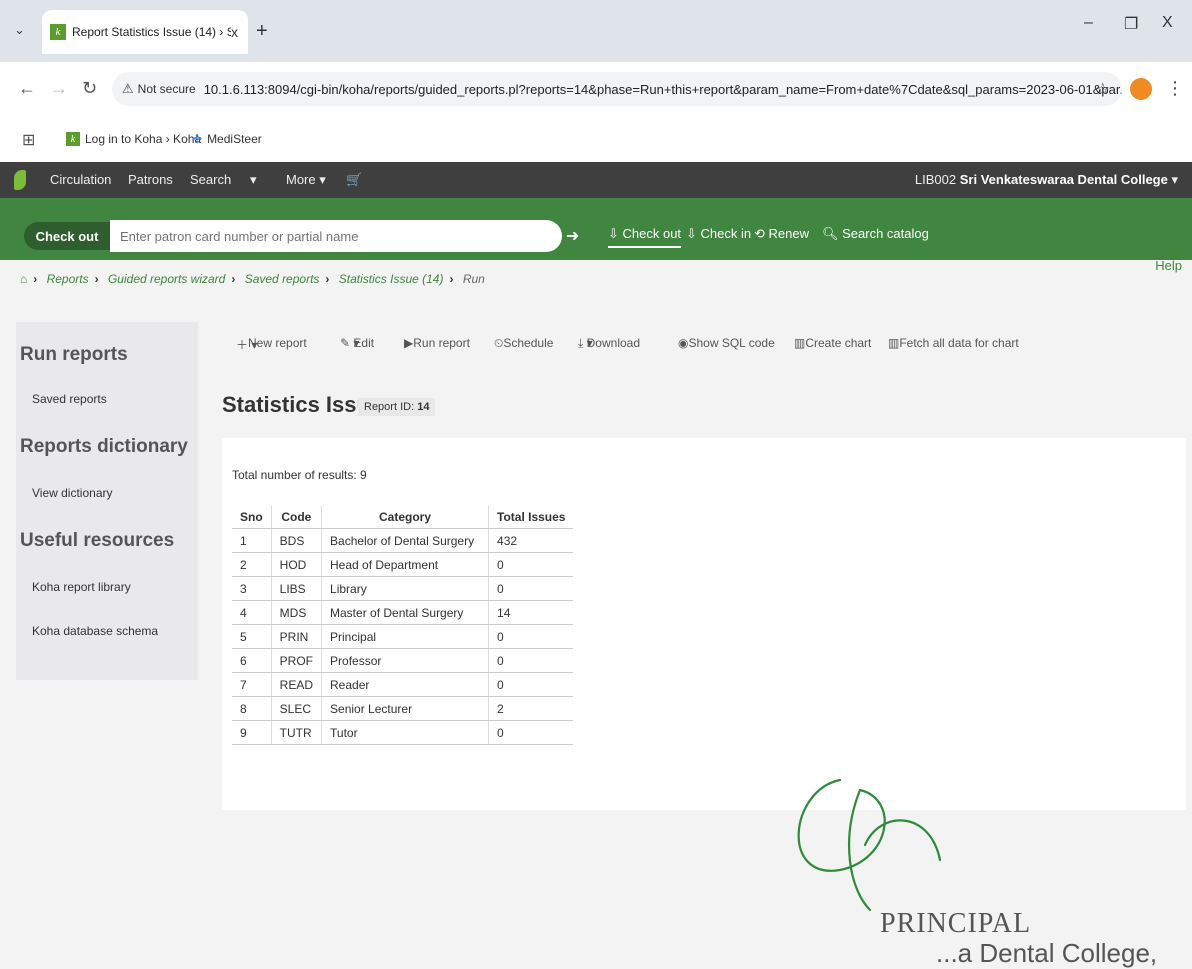  I want to click on table-row: 2 HOD Head of Department 0, so click(403, 564).